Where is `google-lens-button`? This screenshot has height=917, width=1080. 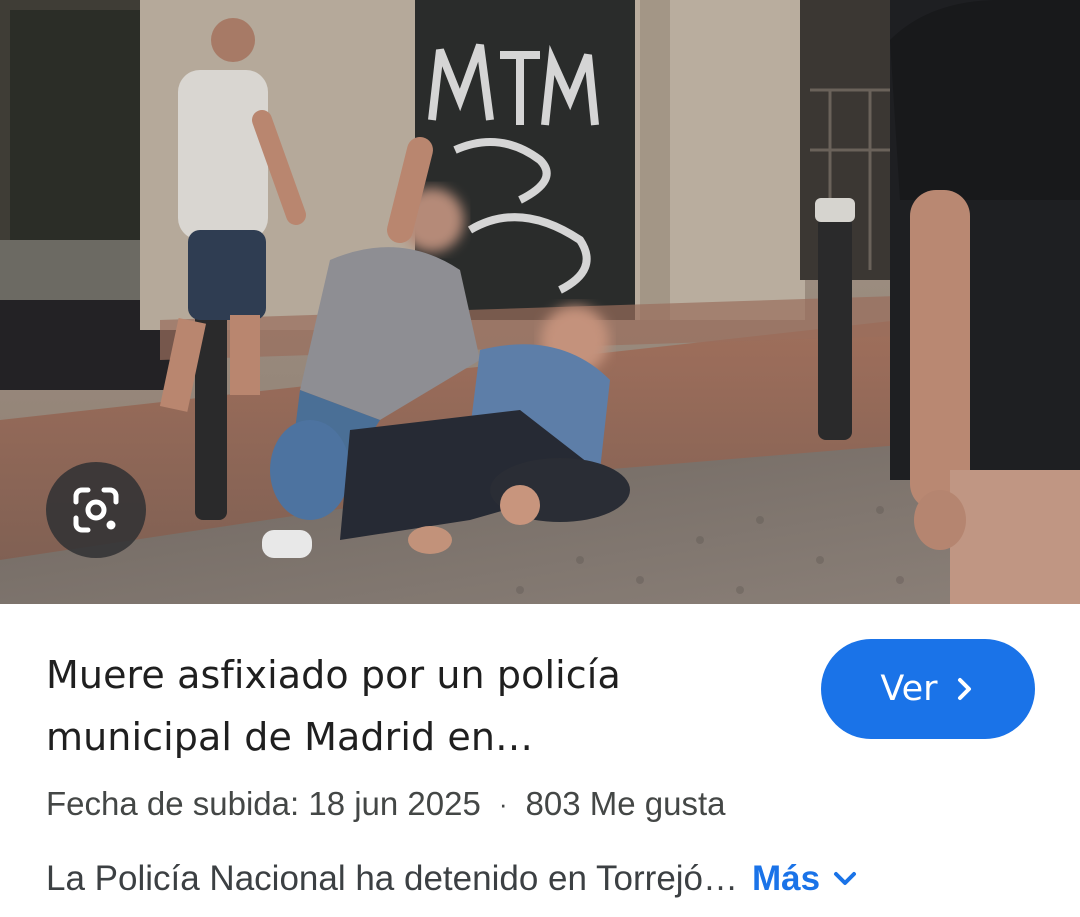 google-lens-button is located at coordinates (96, 510).